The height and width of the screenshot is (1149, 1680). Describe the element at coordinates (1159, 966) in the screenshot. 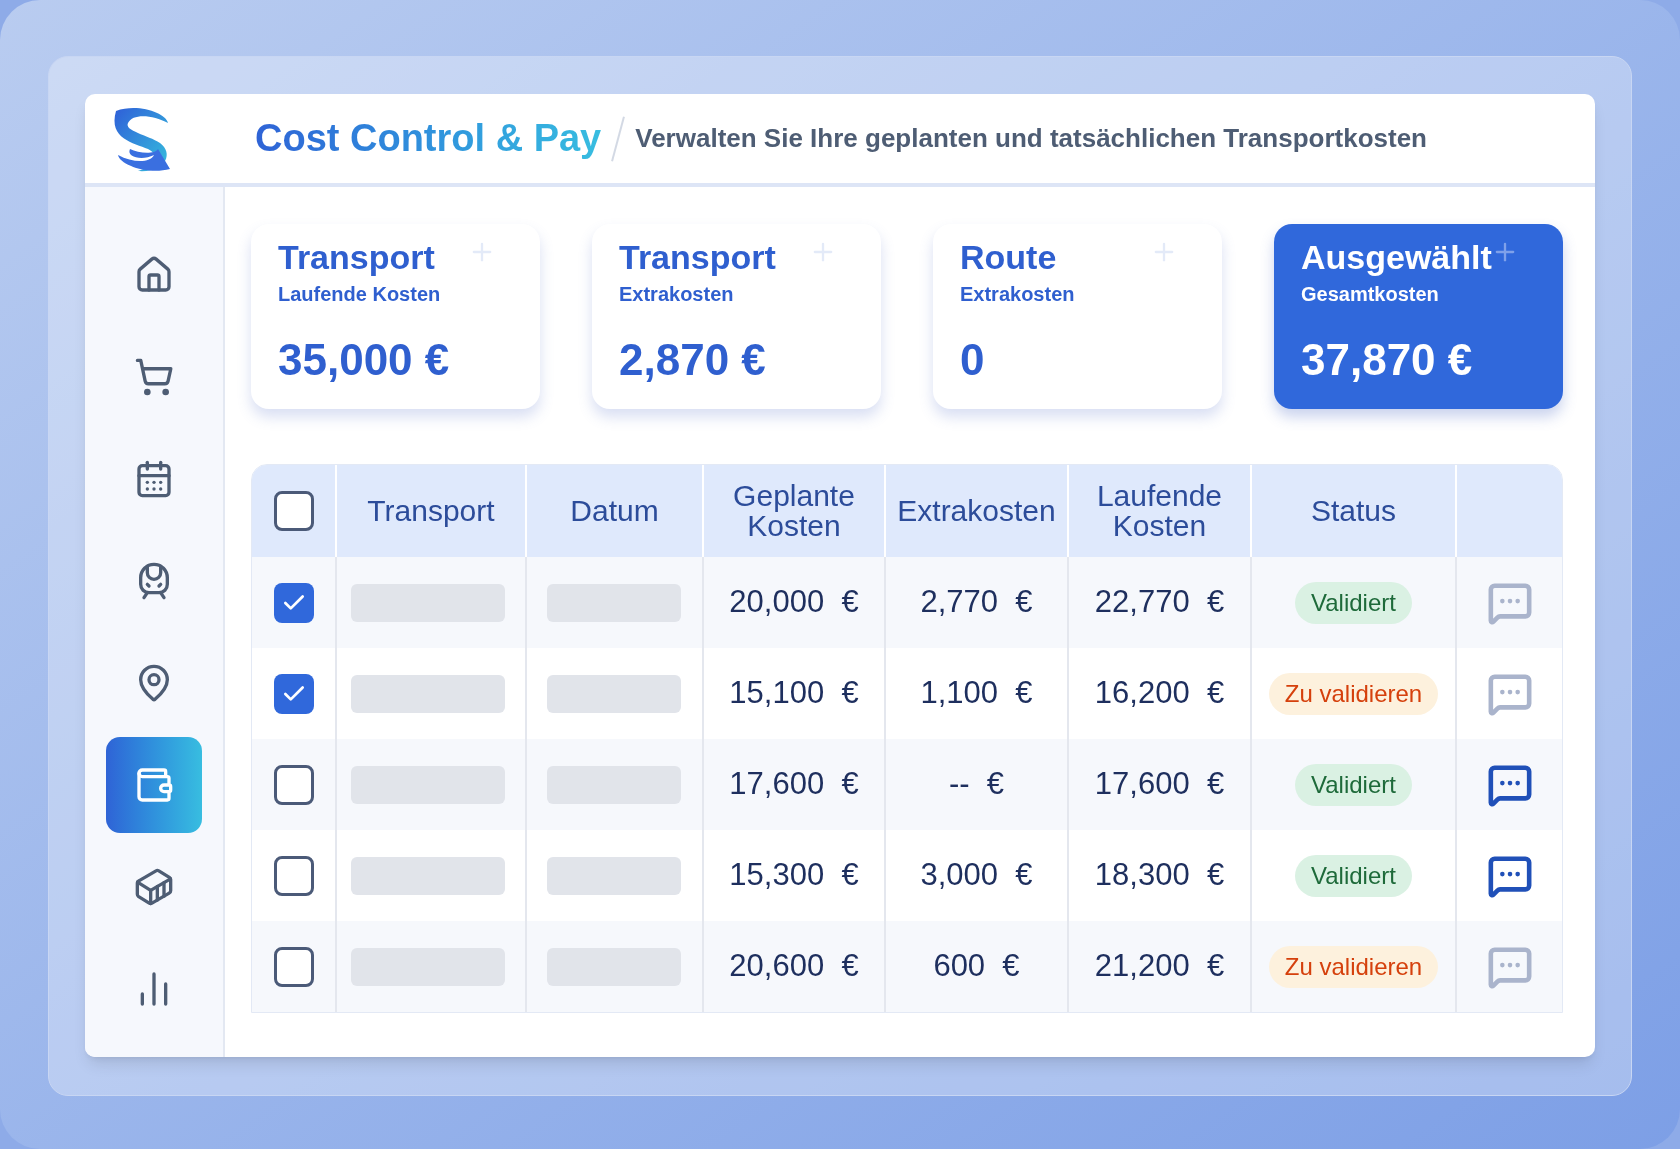

I see `table-cell-text: 21,200 €` at that location.